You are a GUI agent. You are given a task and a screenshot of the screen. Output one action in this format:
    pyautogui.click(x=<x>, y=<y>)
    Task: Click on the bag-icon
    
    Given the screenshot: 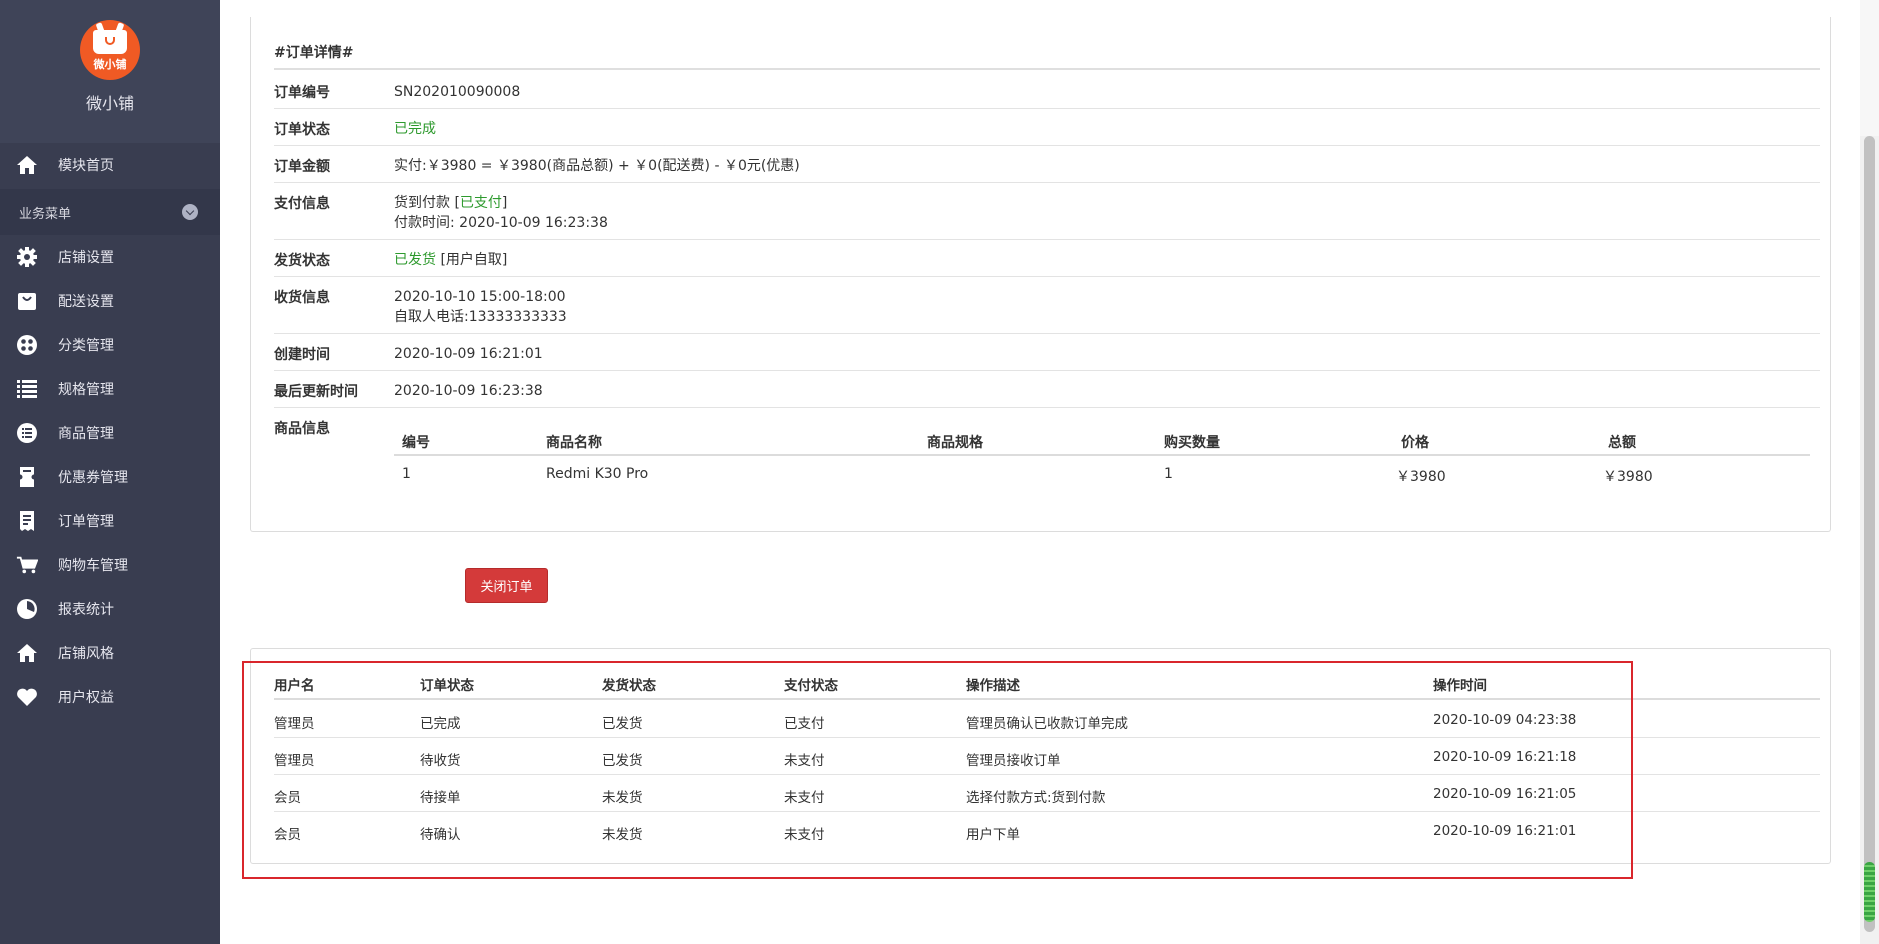 What is the action you would take?
    pyautogui.click(x=27, y=301)
    